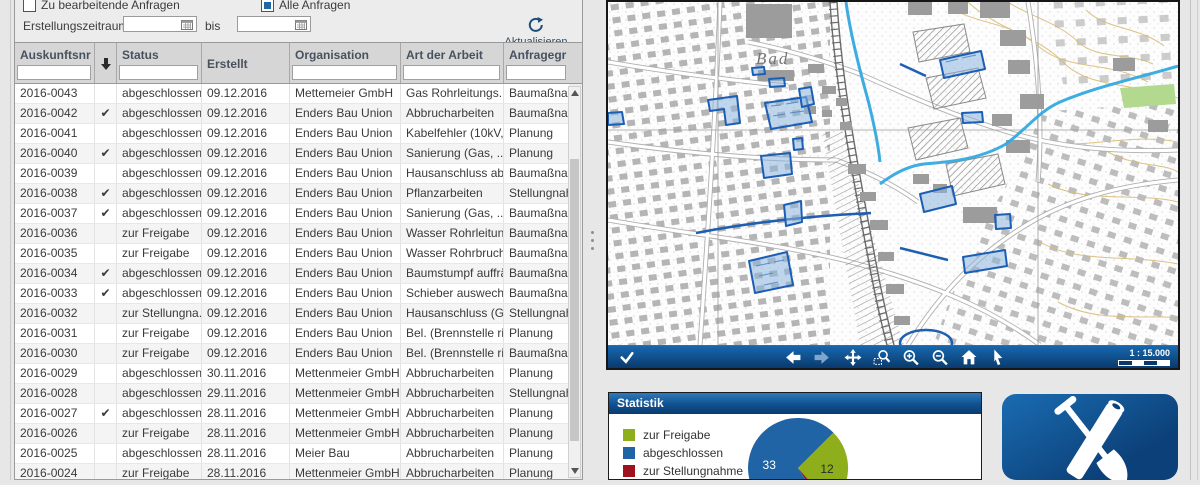 Image resolution: width=1200 pixels, height=485 pixels. Describe the element at coordinates (536, 63) in the screenshot. I see `header-anfragegrund: Anfragegrund` at that location.